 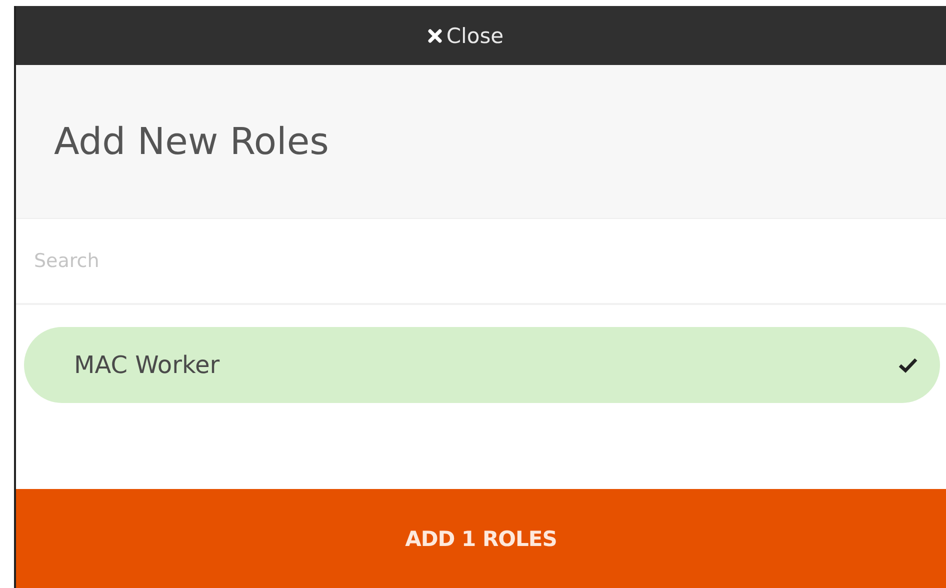 What do you see at coordinates (466, 36) in the screenshot?
I see `close-button: Close` at bounding box center [466, 36].